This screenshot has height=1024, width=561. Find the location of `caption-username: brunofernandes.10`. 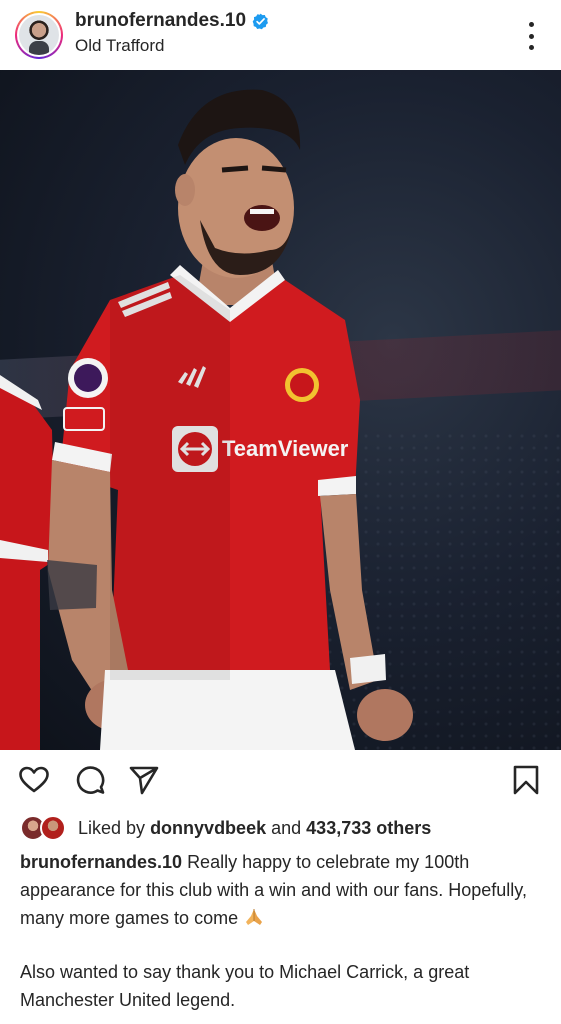

caption-username: brunofernandes.10 is located at coordinates (101, 862).